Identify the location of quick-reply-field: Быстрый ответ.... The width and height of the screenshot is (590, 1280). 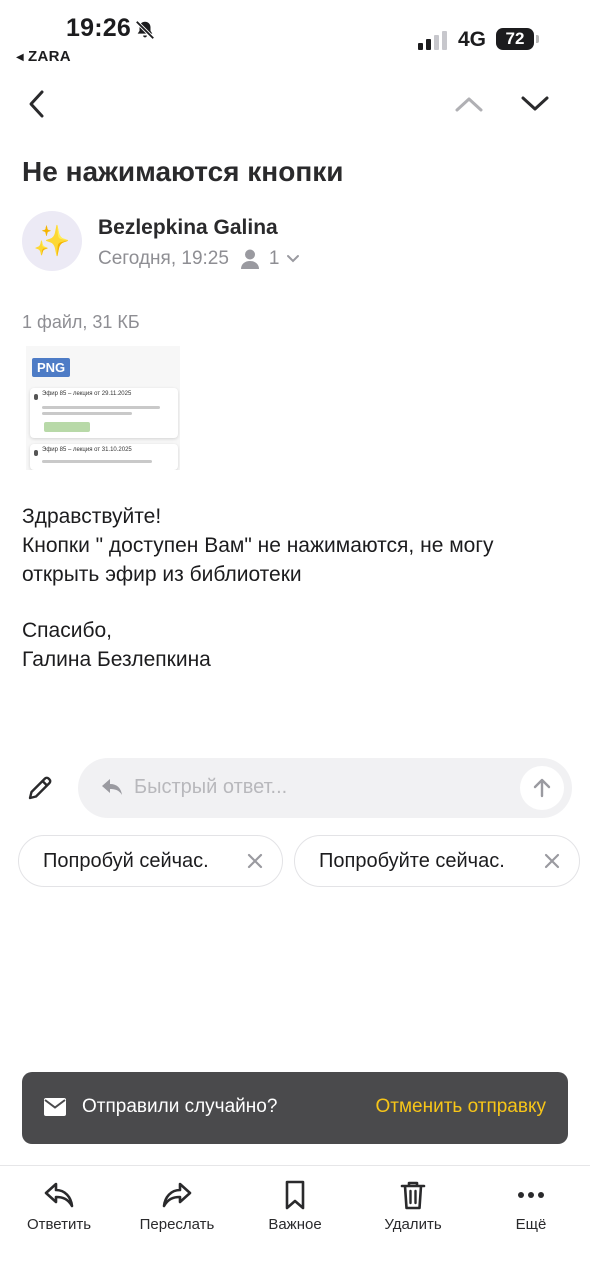
(325, 788).